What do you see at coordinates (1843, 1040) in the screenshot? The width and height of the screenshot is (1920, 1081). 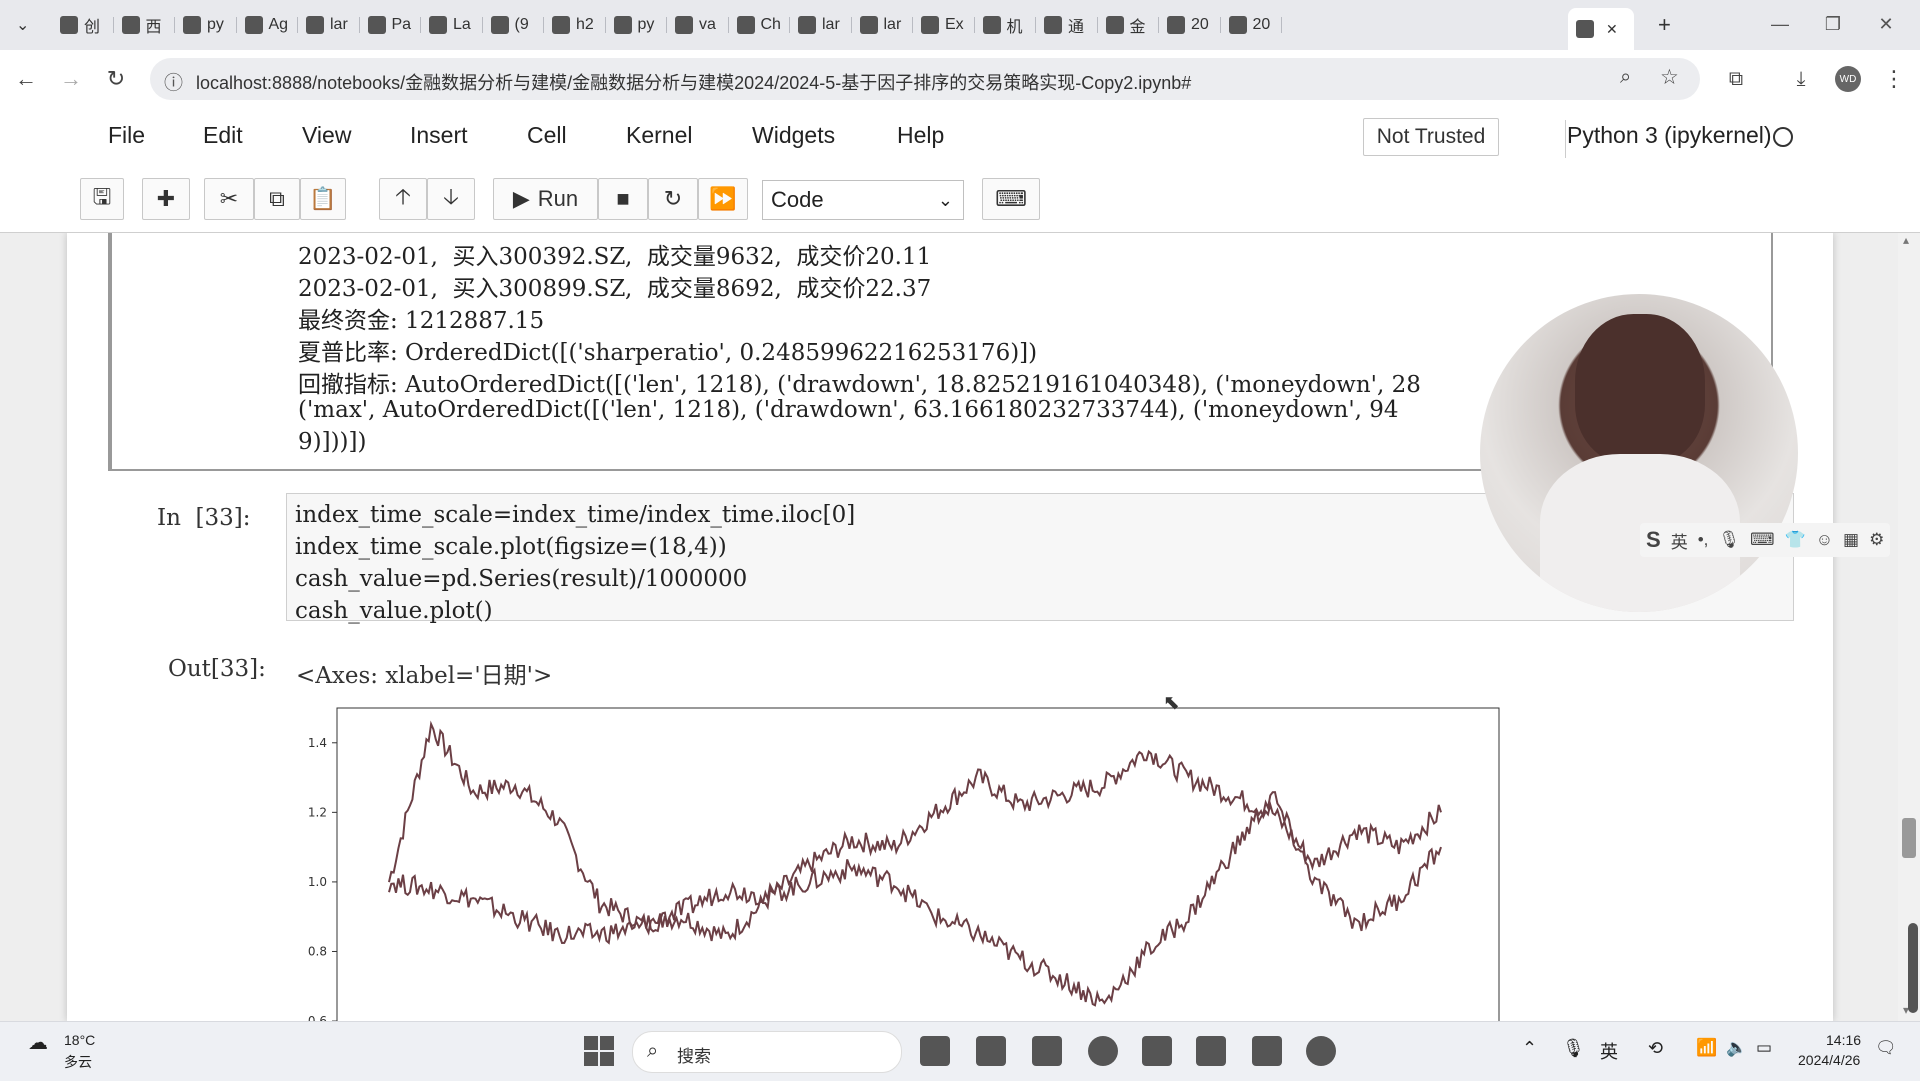 I see `clock-time: 14:16` at bounding box center [1843, 1040].